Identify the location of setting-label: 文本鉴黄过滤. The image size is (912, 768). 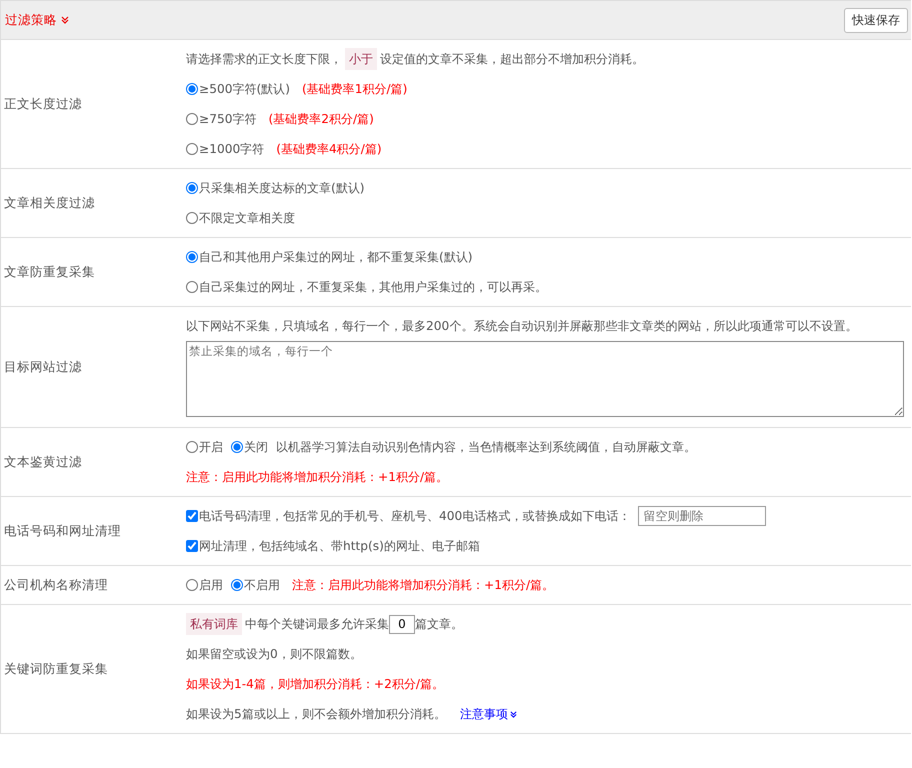
(43, 462).